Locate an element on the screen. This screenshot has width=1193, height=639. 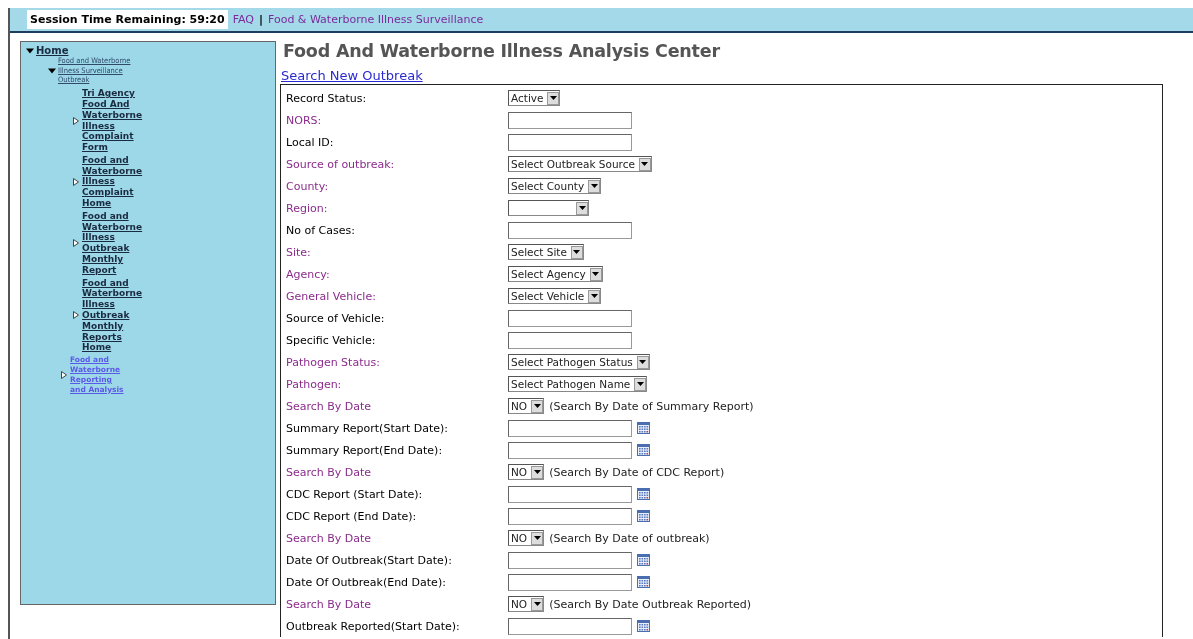
tree-link: Food and Waterborne Illness Outbreak Monthly Report is located at coordinates (115, 243).